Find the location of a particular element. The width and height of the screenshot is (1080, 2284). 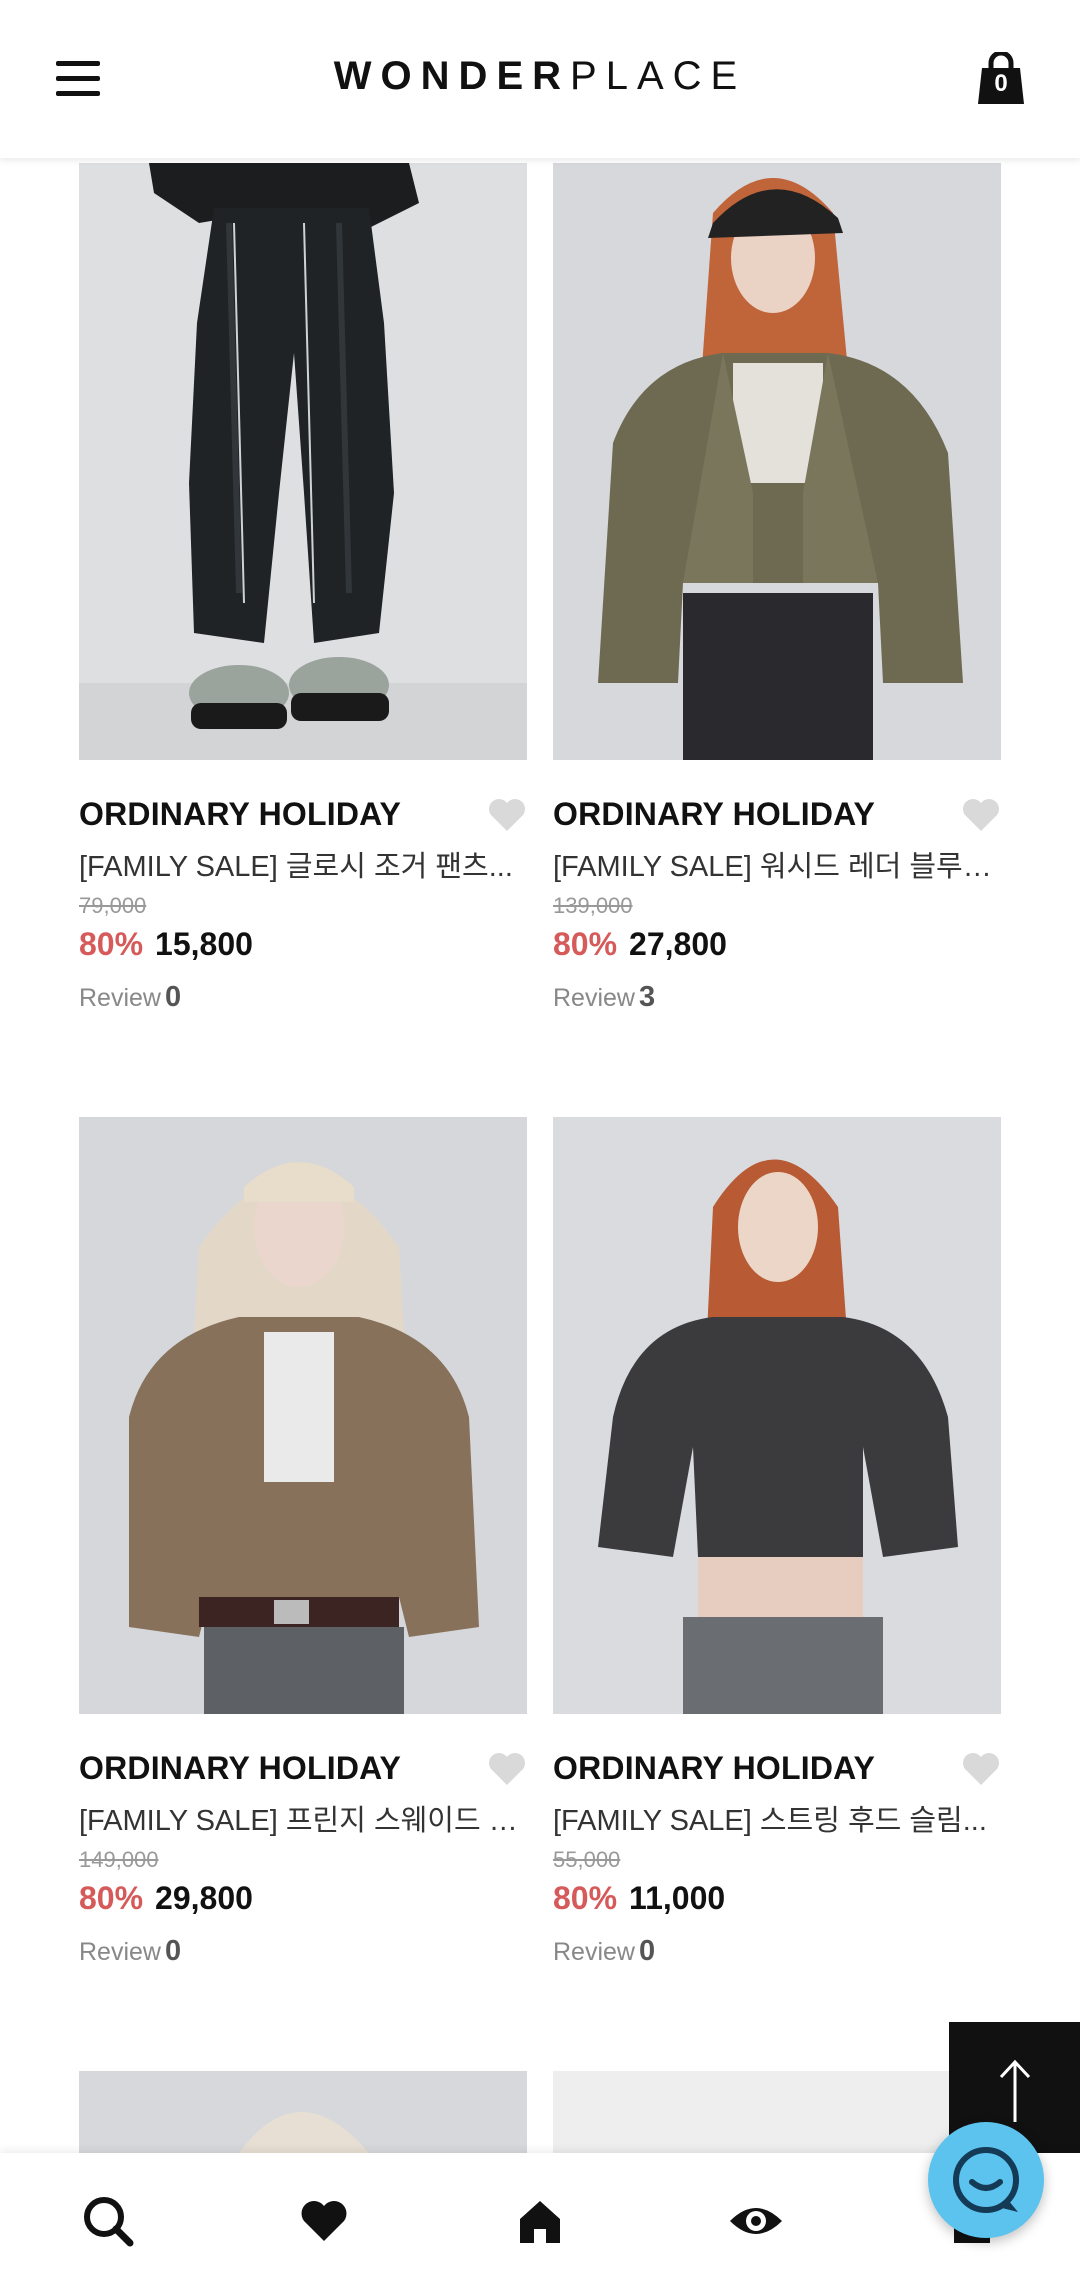

shopping-bag-icon: 0 is located at coordinates (1001, 78).